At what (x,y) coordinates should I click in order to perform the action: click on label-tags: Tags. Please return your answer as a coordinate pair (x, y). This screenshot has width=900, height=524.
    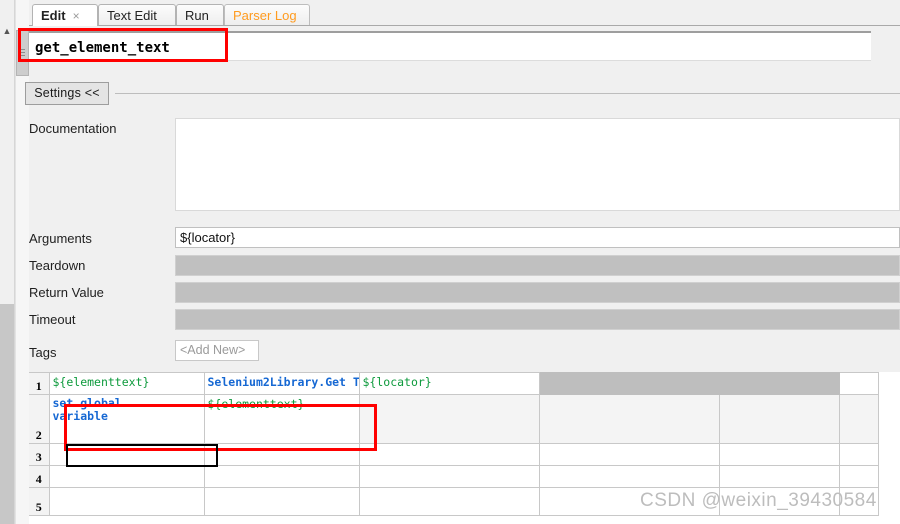
    Looking at the image, I should click on (43, 352).